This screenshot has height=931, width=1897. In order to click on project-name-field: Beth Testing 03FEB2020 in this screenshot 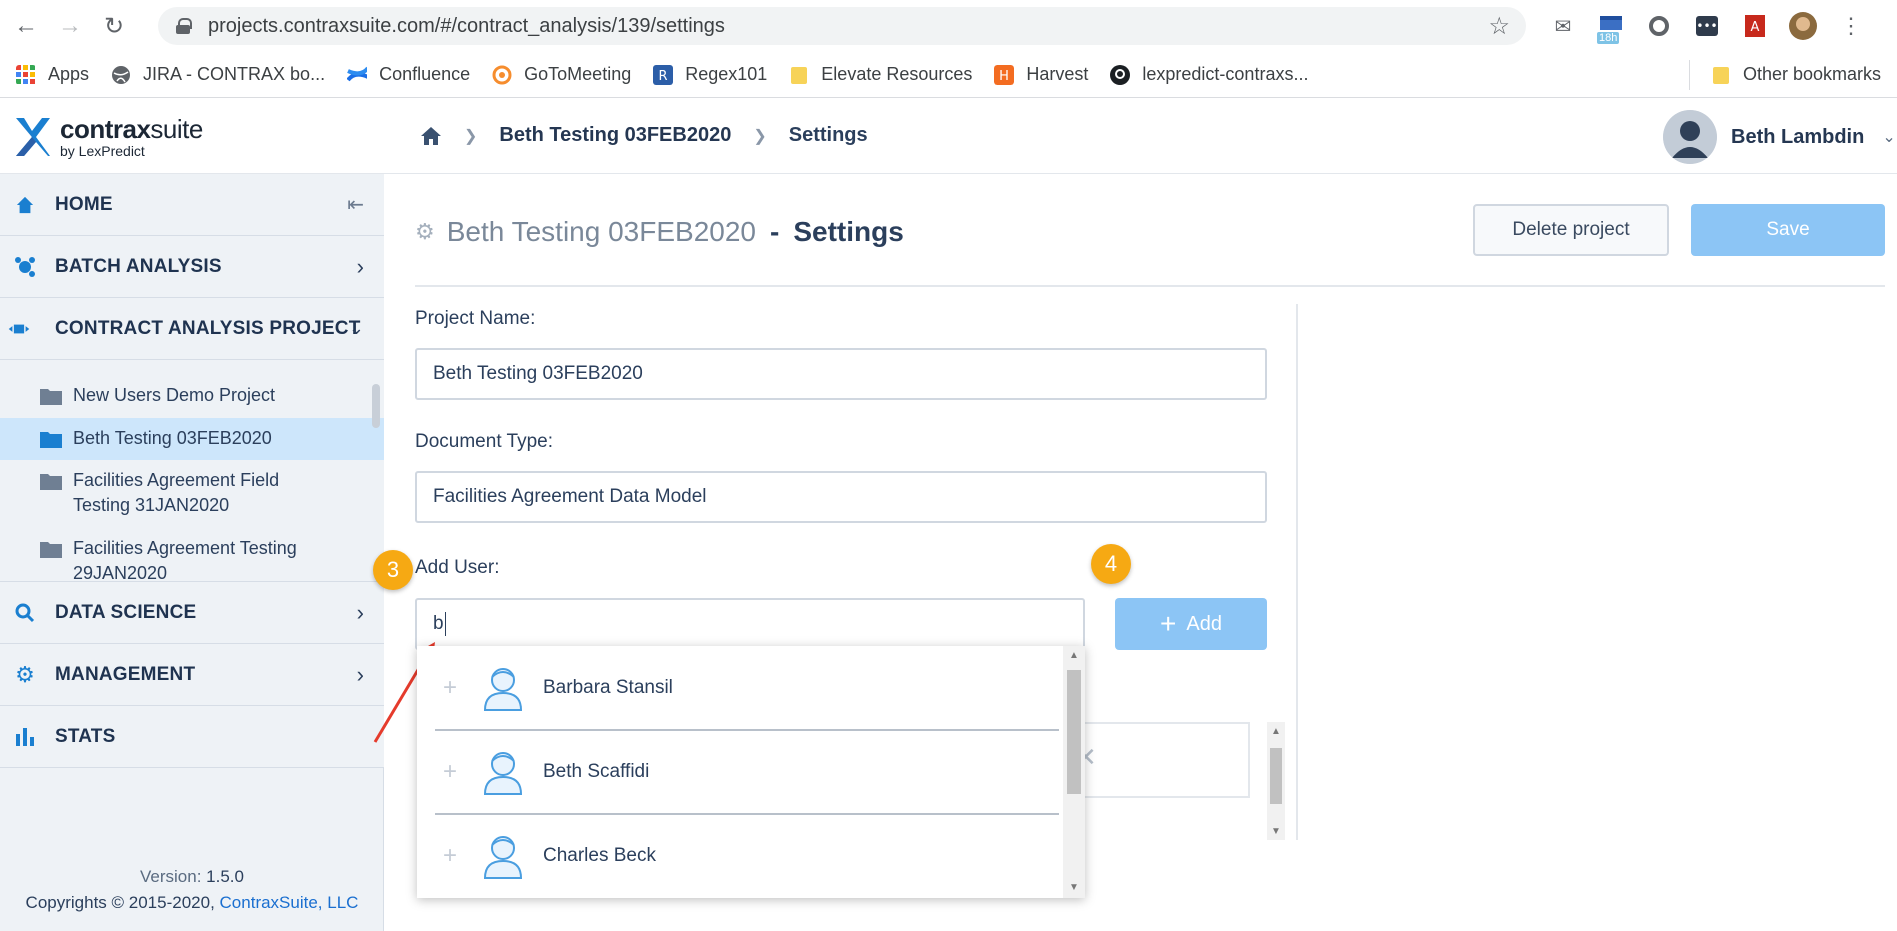, I will do `click(841, 374)`.